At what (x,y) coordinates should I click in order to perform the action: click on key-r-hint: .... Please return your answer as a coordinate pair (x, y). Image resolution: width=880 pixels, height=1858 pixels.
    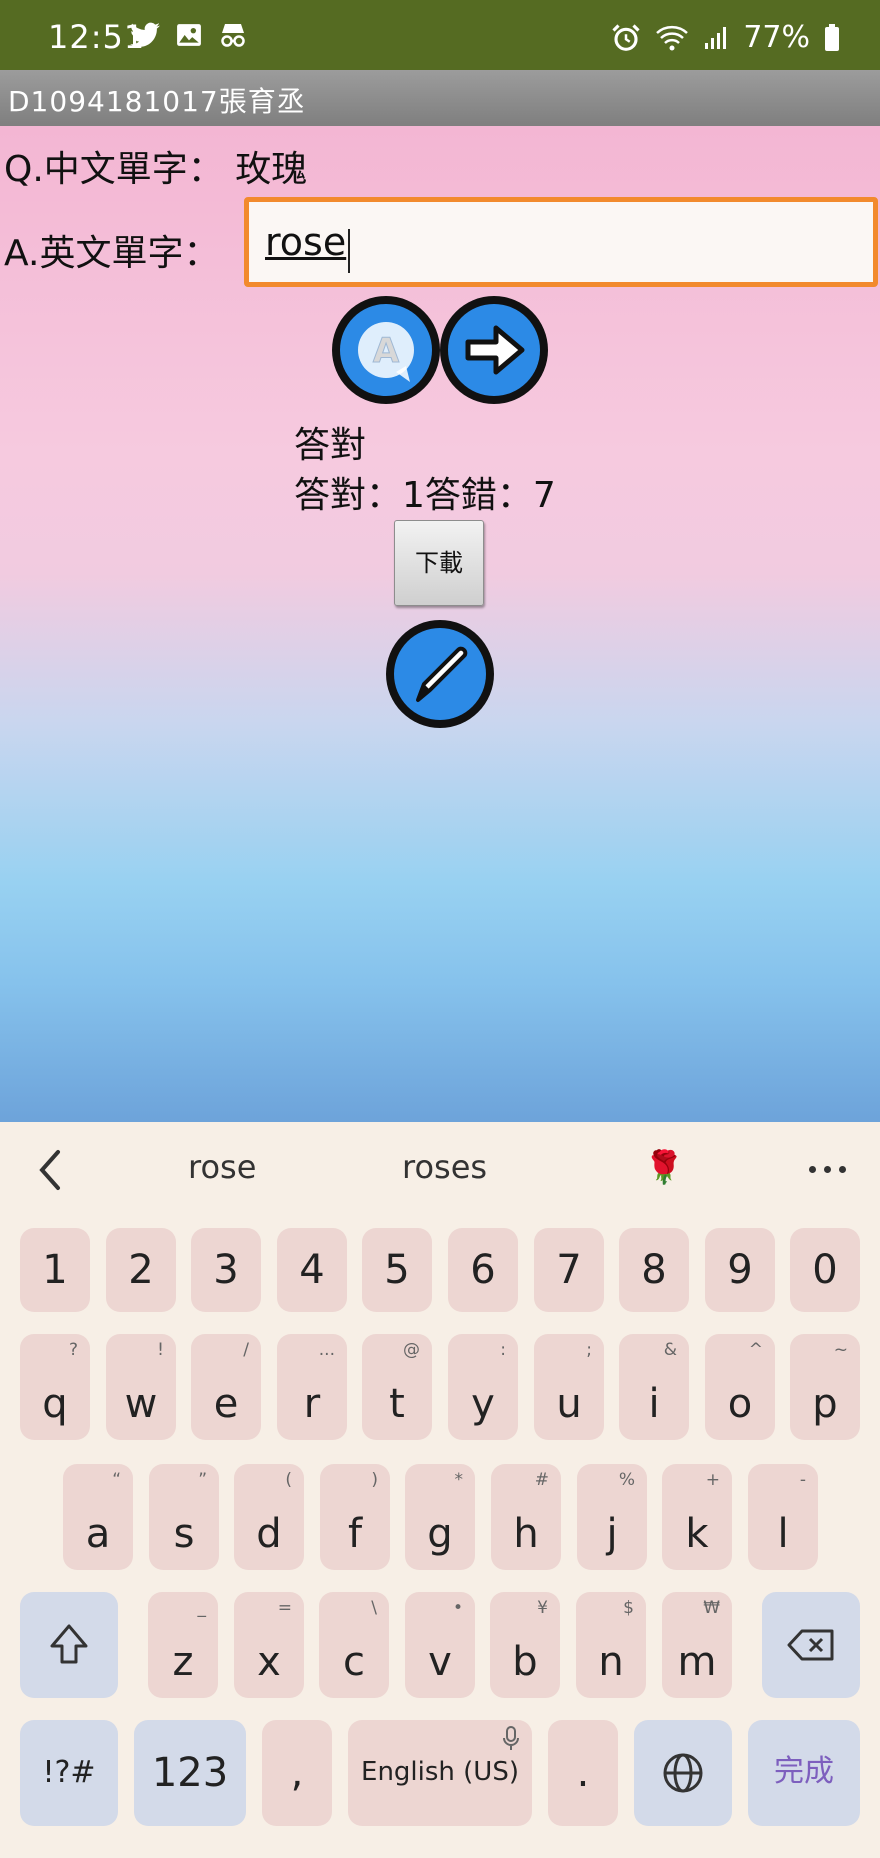
    Looking at the image, I should click on (326, 1350).